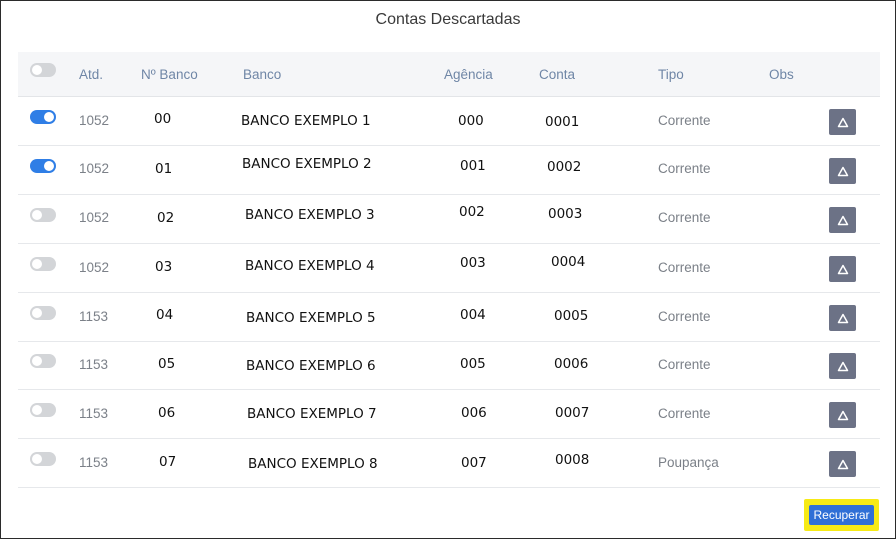  I want to click on cell-nbanco: 00, so click(163, 119).